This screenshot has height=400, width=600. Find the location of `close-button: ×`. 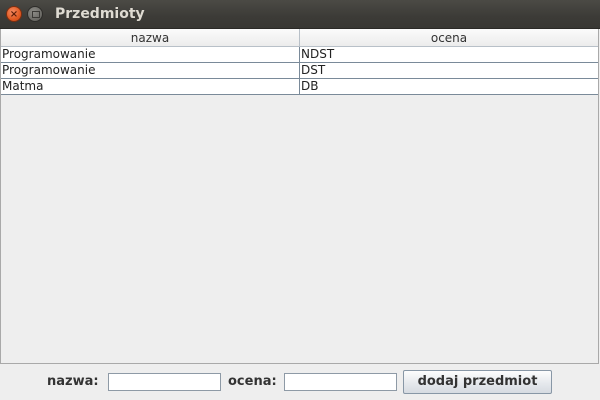

close-button: × is located at coordinates (14, 14).